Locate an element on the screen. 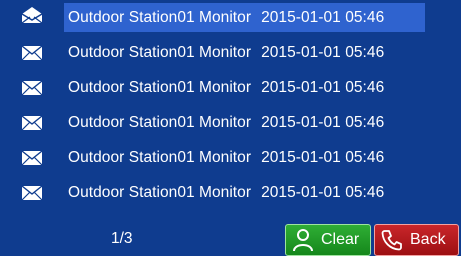  person-icon is located at coordinates (303, 240).